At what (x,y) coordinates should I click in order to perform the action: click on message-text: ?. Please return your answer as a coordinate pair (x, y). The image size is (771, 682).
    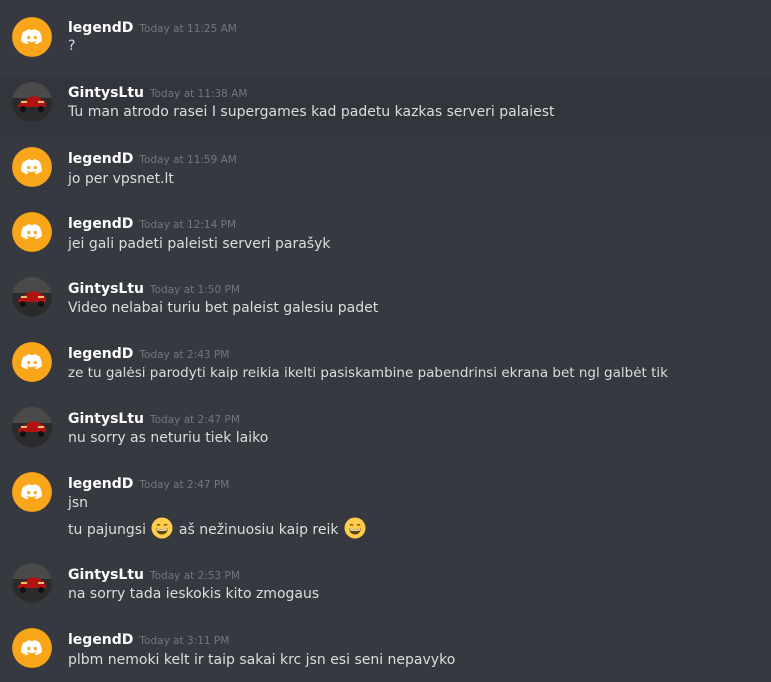
    Looking at the image, I should click on (72, 46).